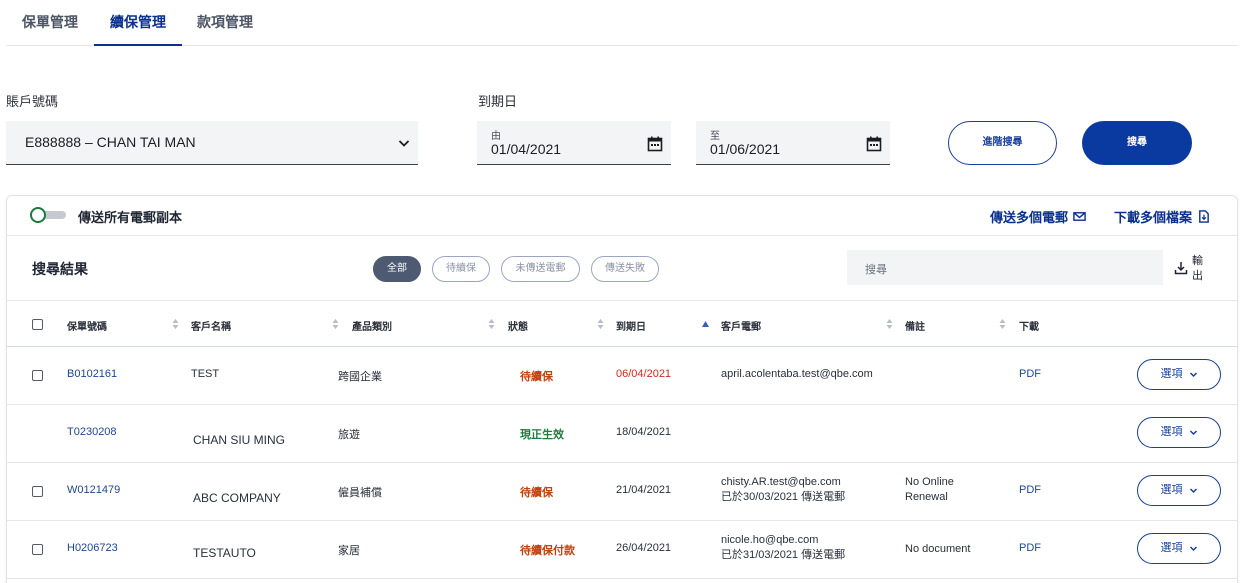 This screenshot has width=1250, height=583. What do you see at coordinates (926, 497) in the screenshot?
I see `remark-line-2: Renewal` at bounding box center [926, 497].